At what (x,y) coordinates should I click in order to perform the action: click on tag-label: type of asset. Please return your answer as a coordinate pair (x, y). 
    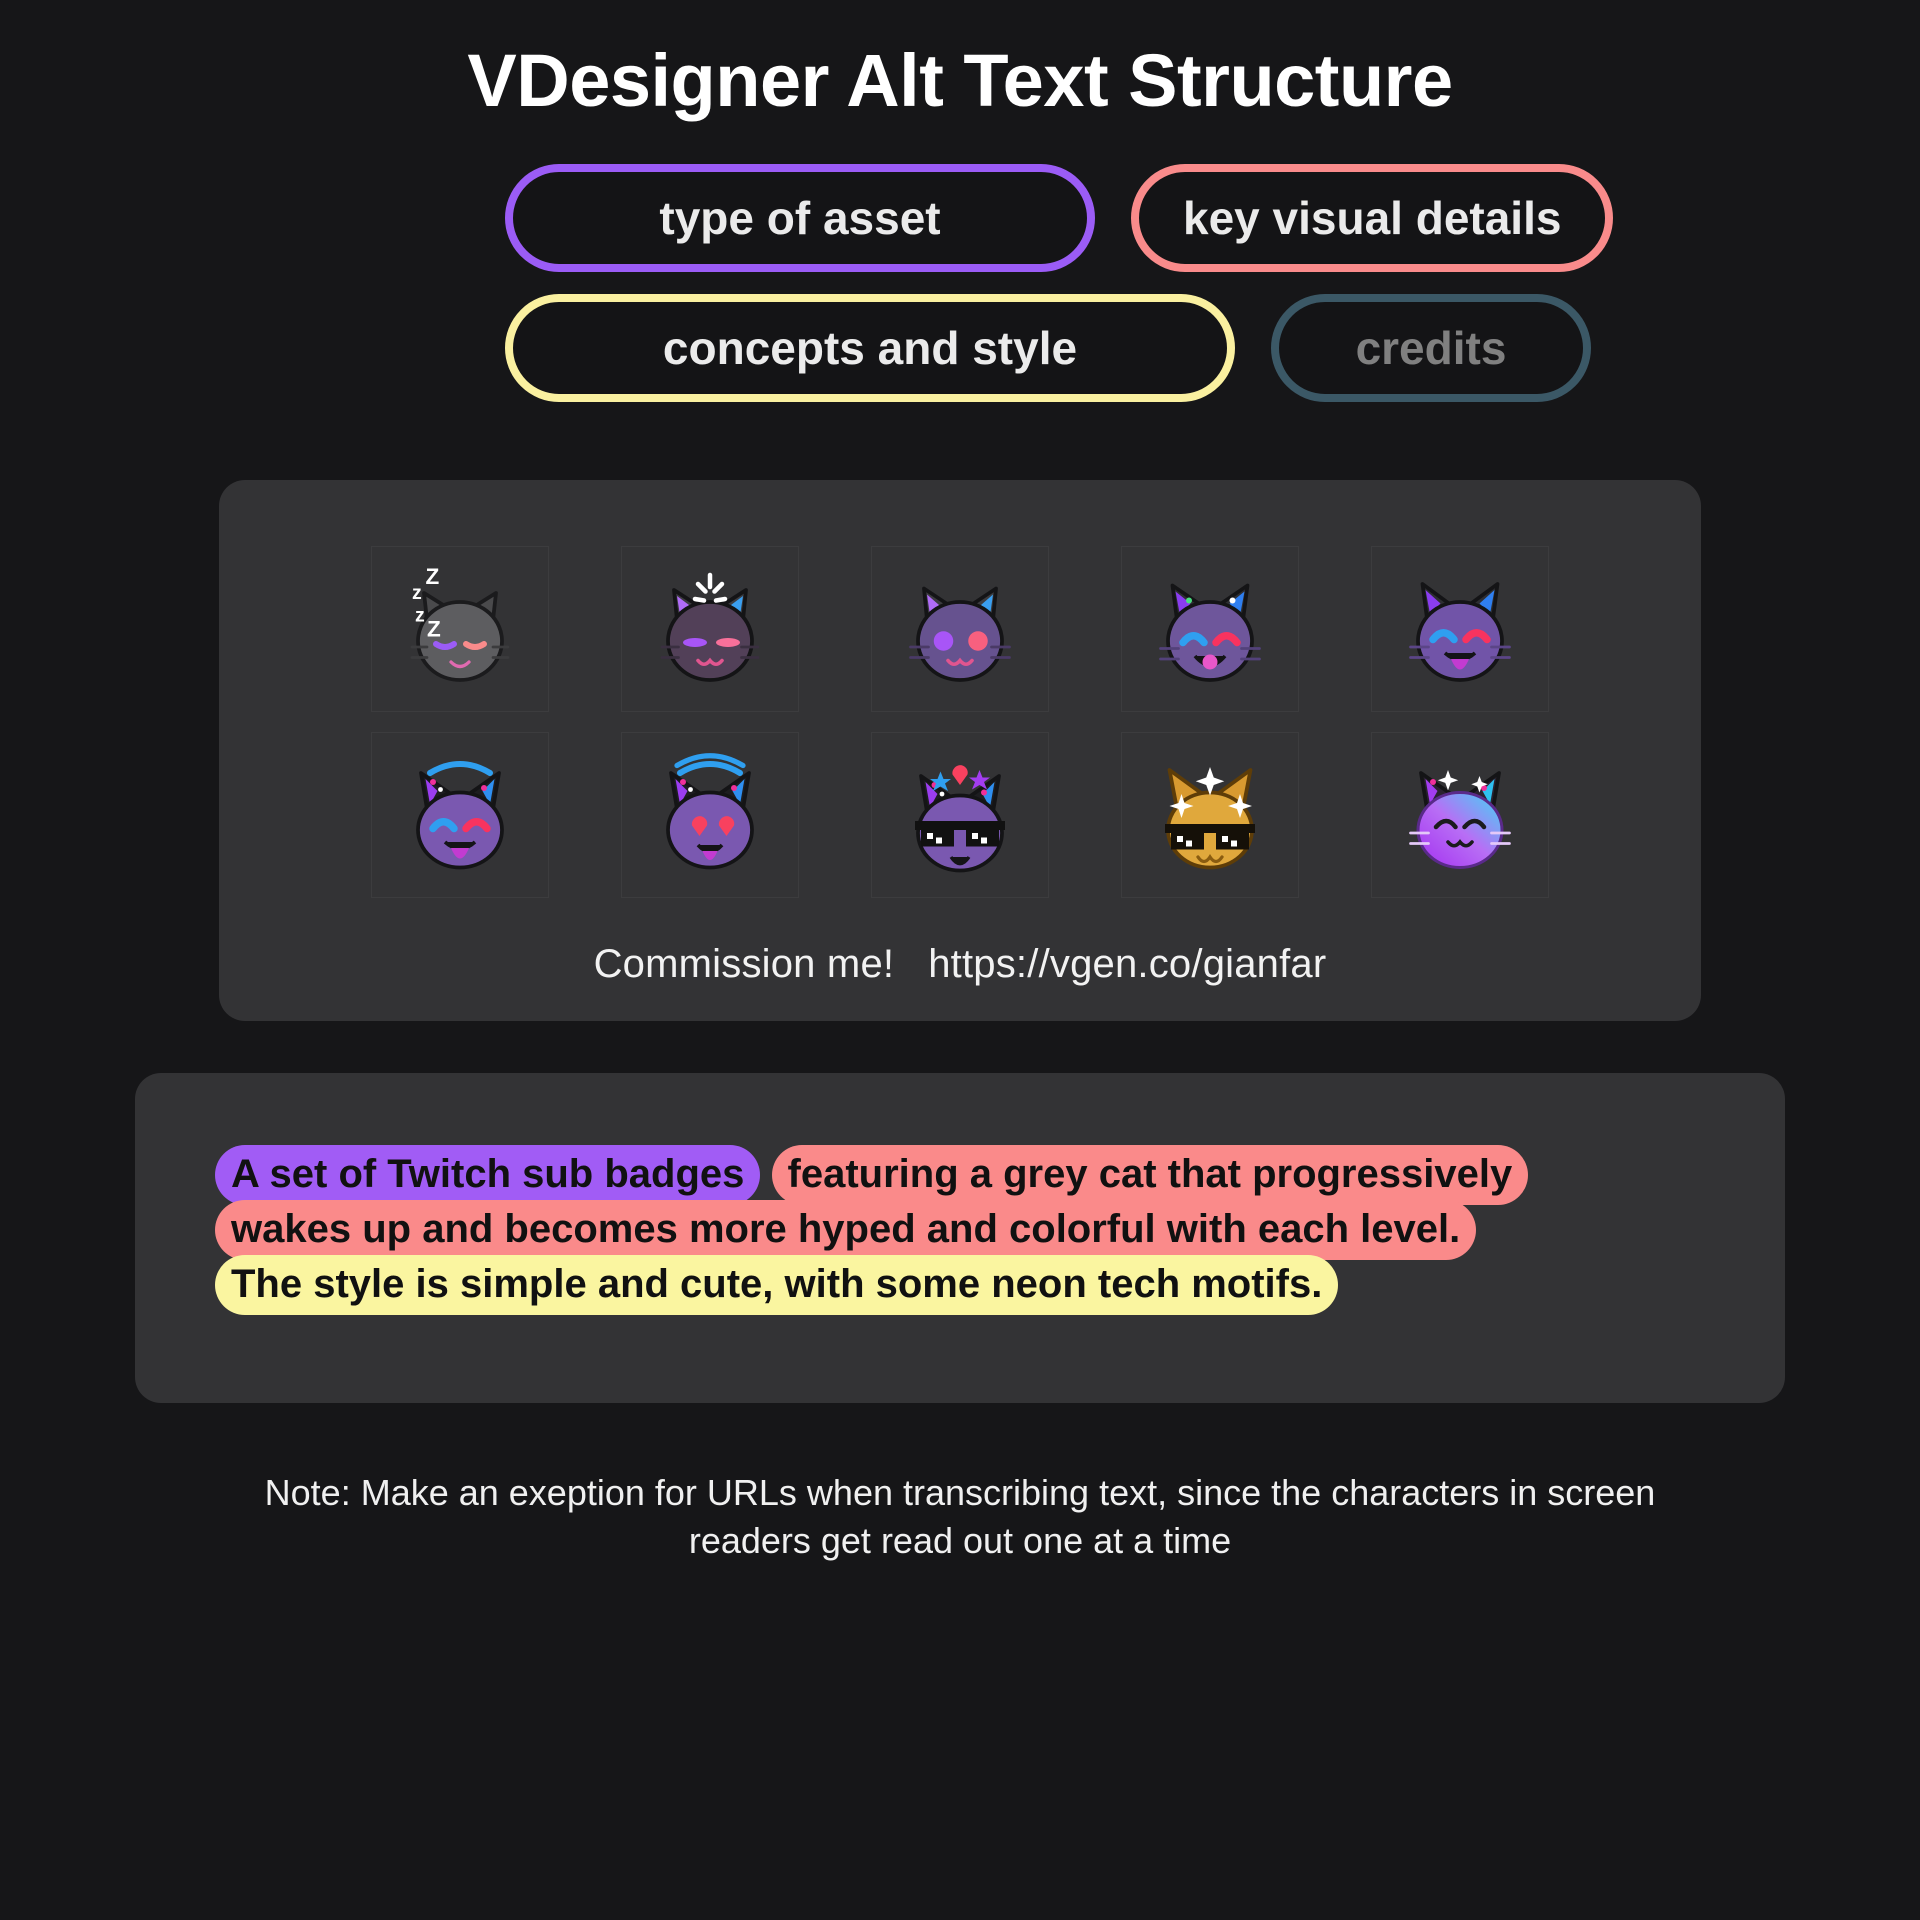
    Looking at the image, I should click on (800, 217).